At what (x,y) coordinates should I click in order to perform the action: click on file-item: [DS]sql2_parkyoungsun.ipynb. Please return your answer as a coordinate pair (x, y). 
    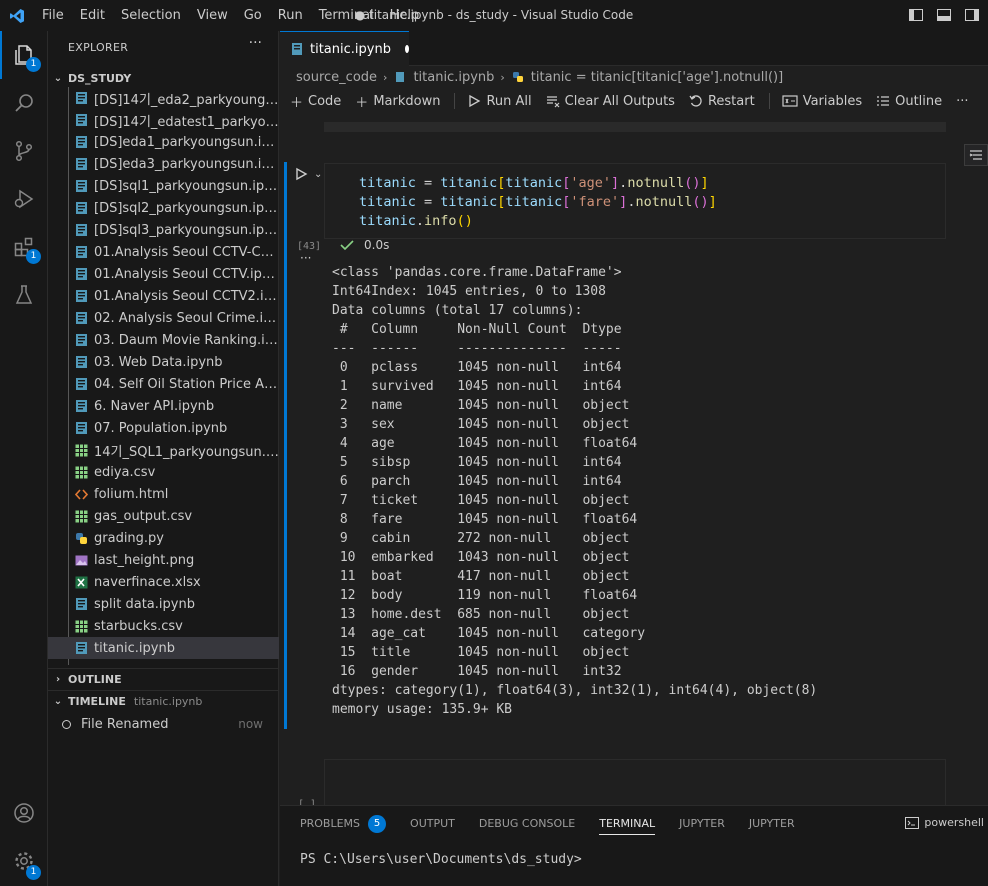
    Looking at the image, I should click on (163, 208).